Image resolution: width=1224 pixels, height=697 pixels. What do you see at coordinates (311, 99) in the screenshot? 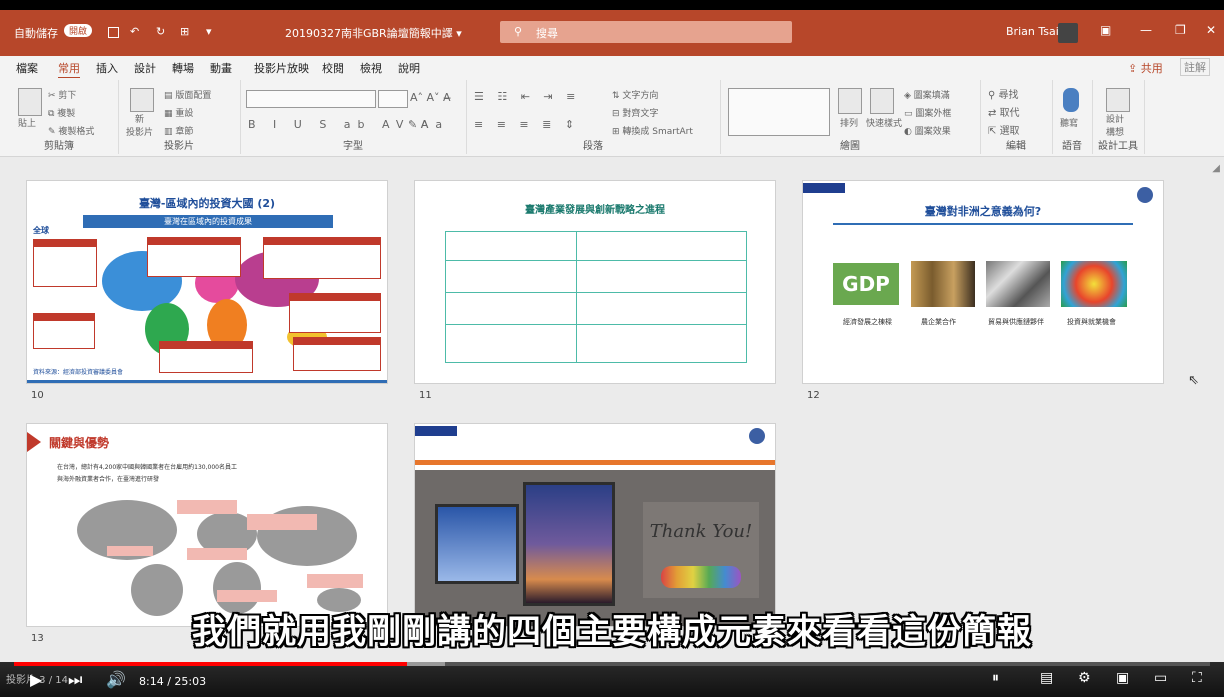
I see `font-family-select` at bounding box center [311, 99].